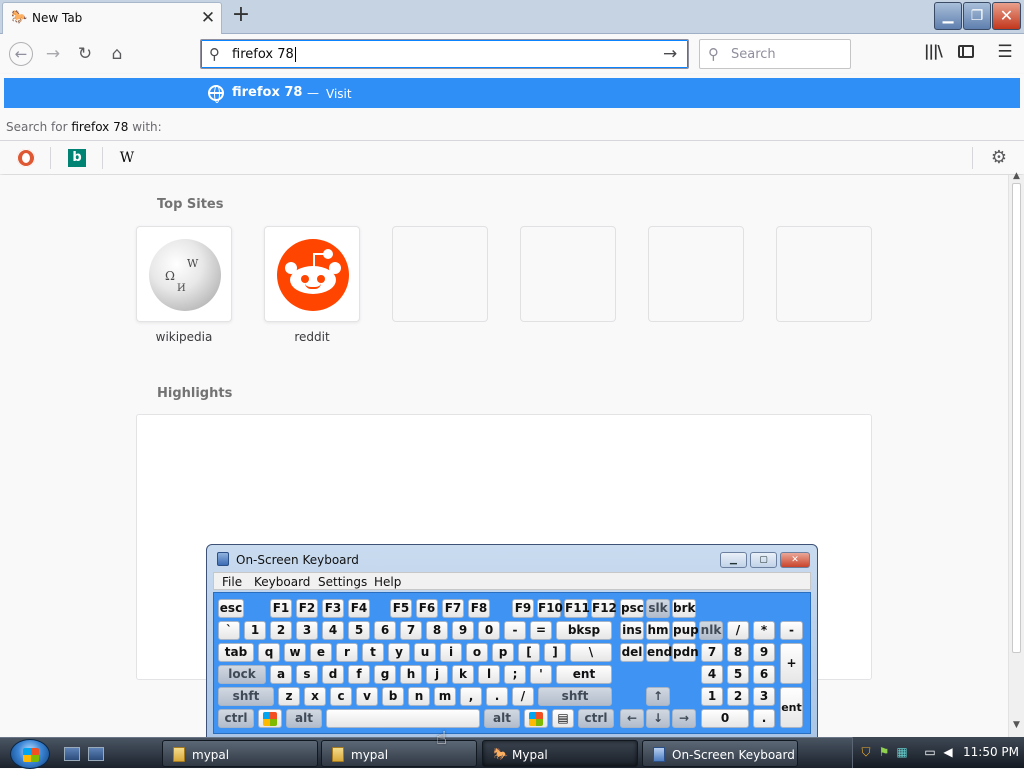  What do you see at coordinates (659, 652) in the screenshot?
I see `key-end: end` at bounding box center [659, 652].